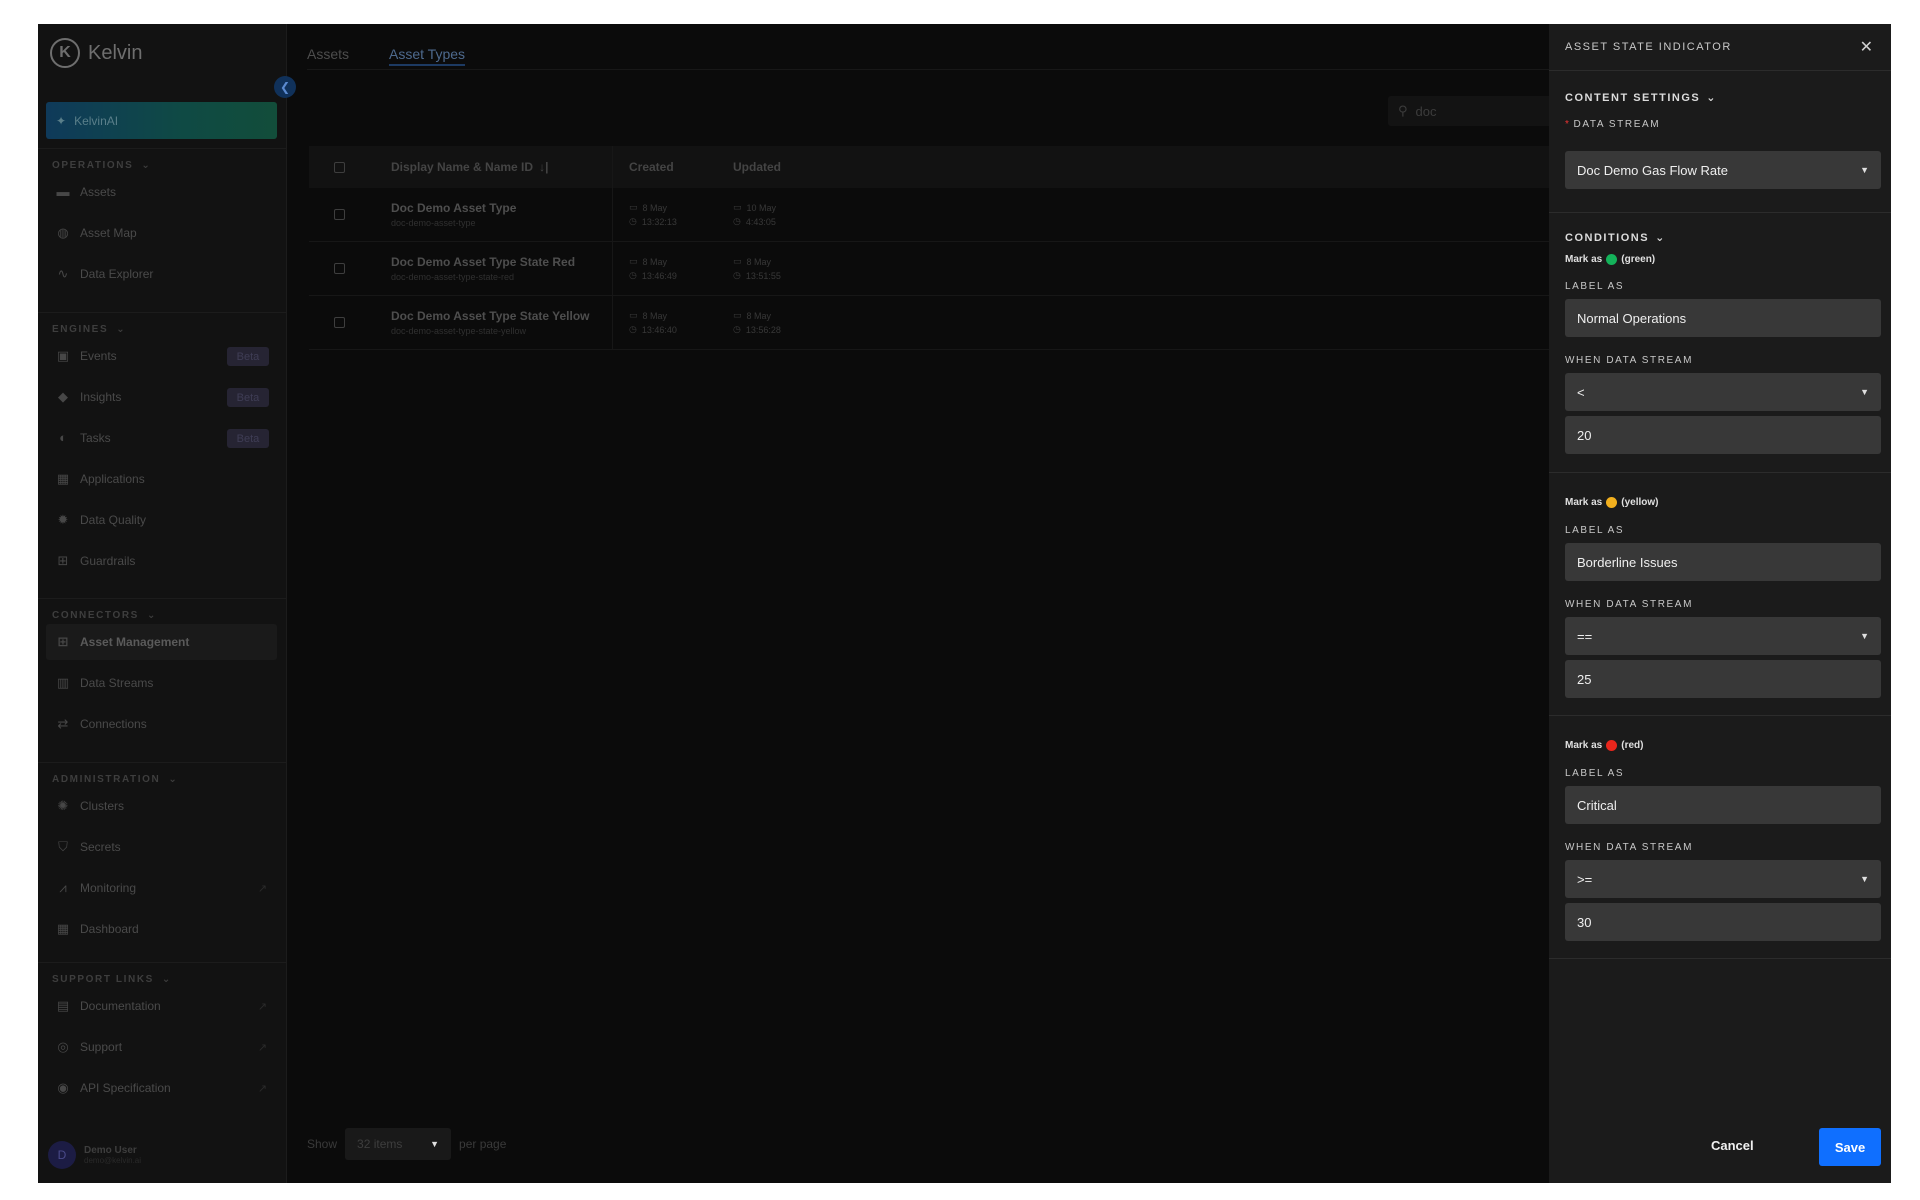 The width and height of the screenshot is (1920, 1200). What do you see at coordinates (161, 683) in the screenshot?
I see `sidebar-item-data-streams: ▥ Data Streams` at bounding box center [161, 683].